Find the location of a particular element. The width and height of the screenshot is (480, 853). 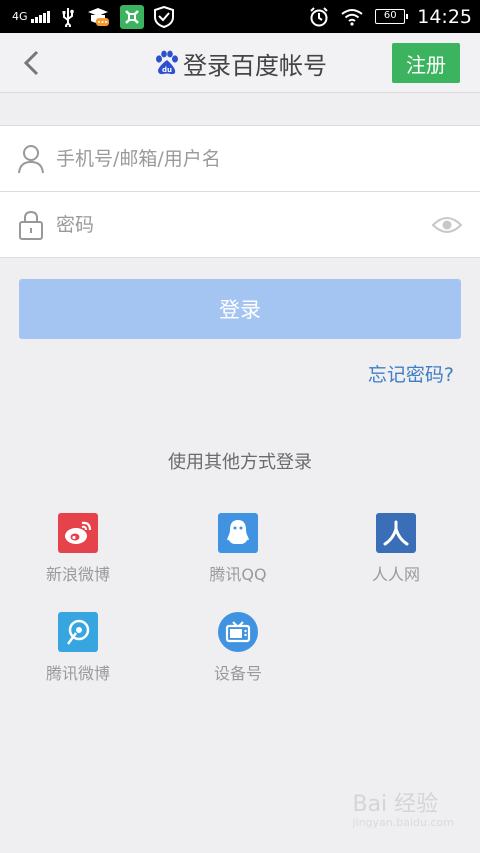

tencent-weibo-icon is located at coordinates (78, 632).